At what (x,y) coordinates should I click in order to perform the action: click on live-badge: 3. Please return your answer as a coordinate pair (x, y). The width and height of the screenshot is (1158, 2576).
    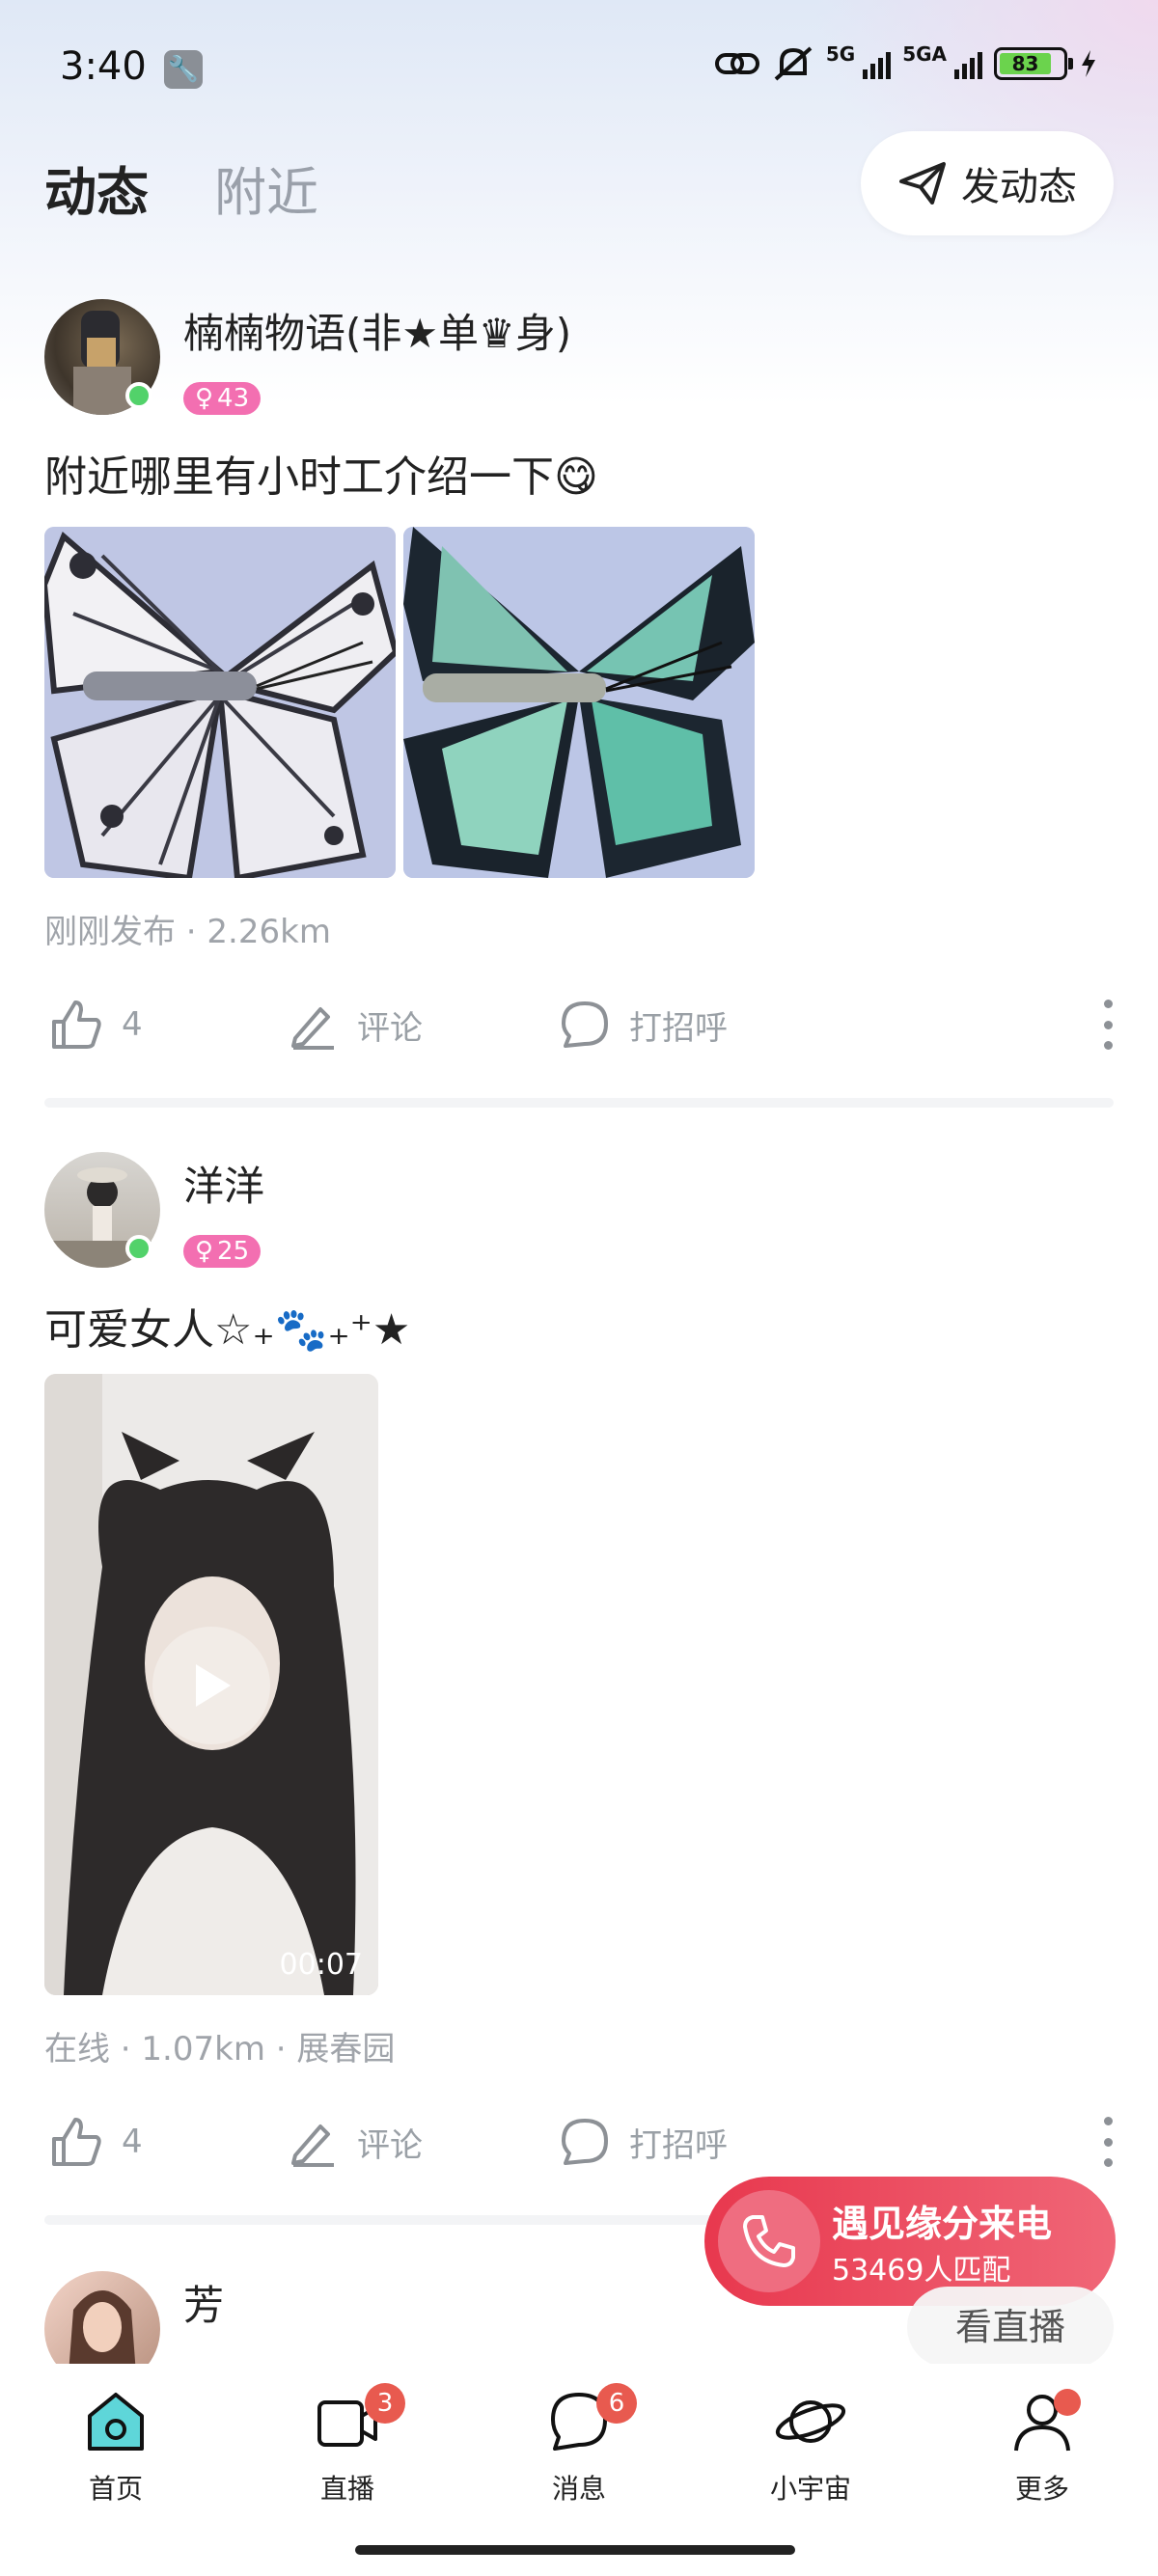
    Looking at the image, I should click on (385, 2403).